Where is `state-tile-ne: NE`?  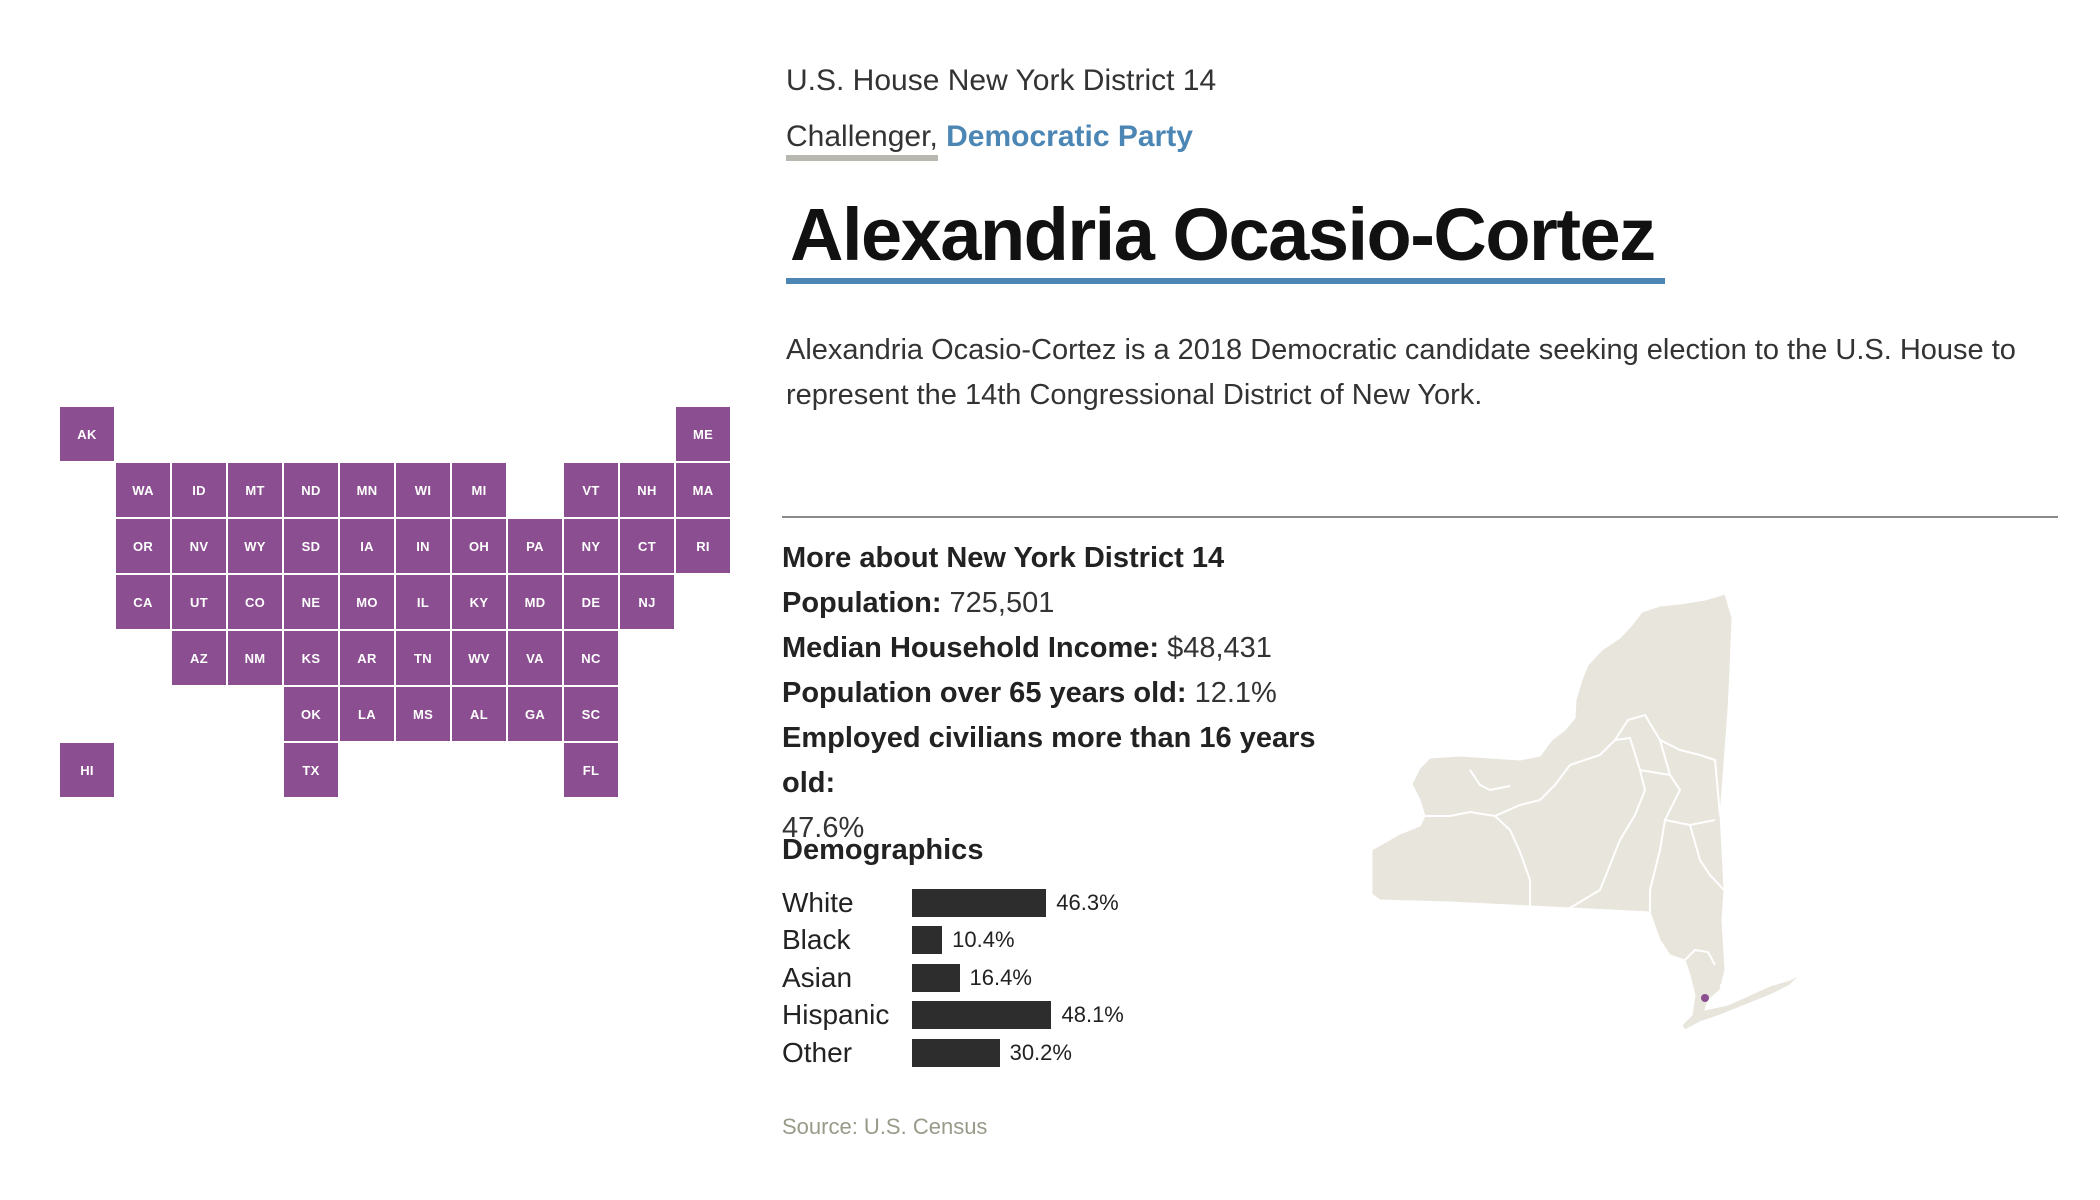
state-tile-ne: NE is located at coordinates (311, 602).